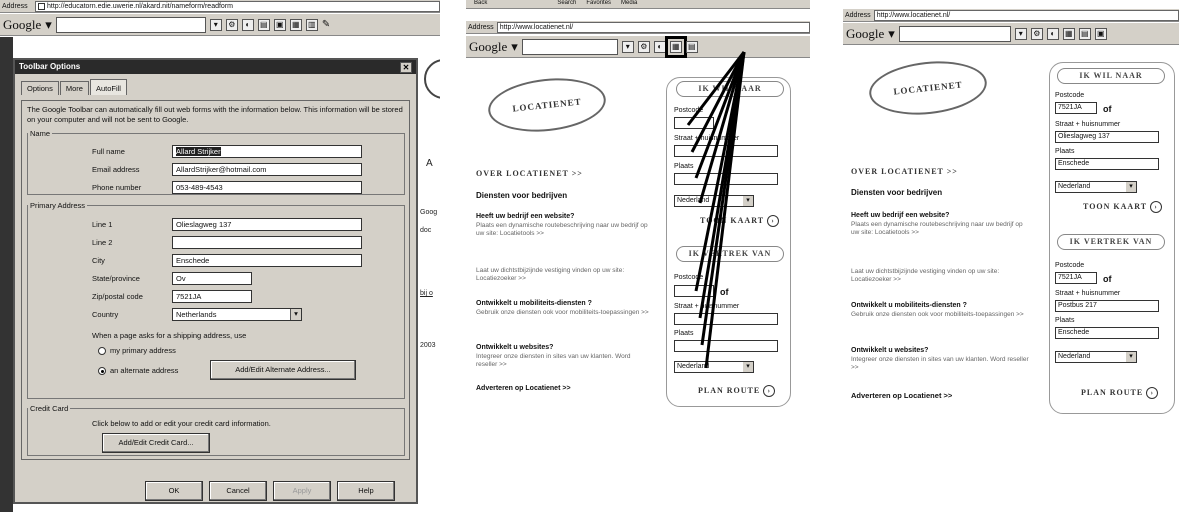 The width and height of the screenshot is (1179, 512). What do you see at coordinates (429, 274) in the screenshot?
I see `background-page: A Goog doc bij o 2003` at bounding box center [429, 274].